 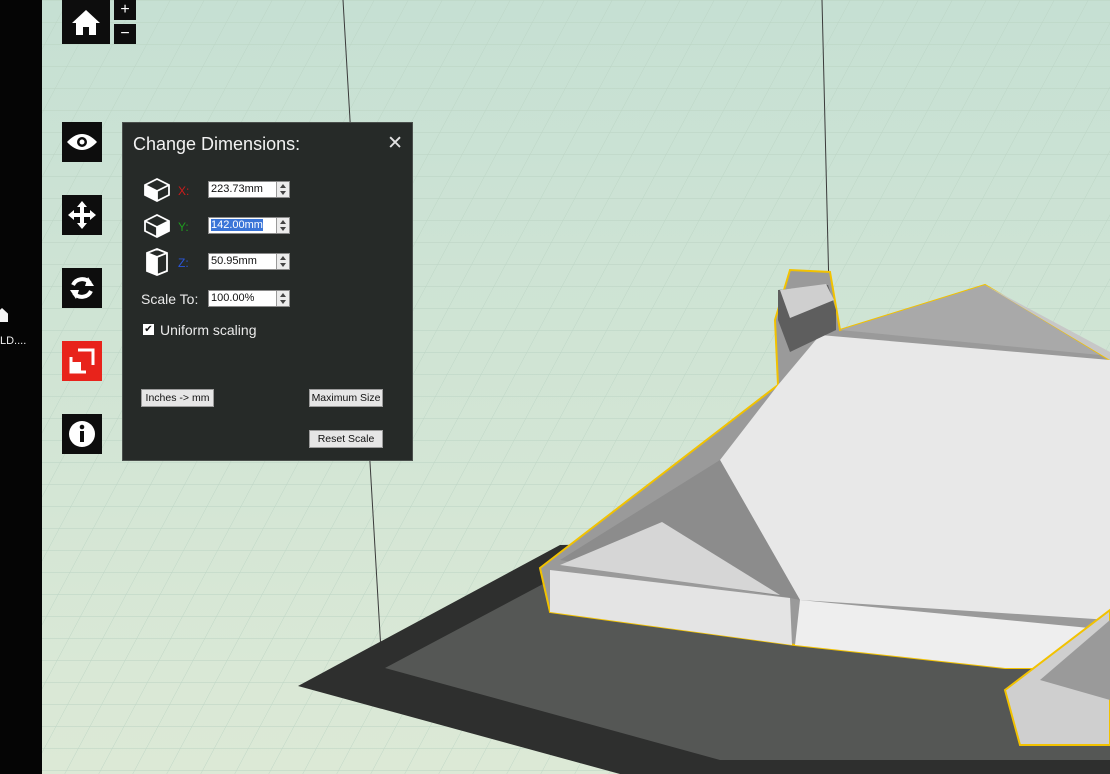 I want to click on x-dimension-field: 223.73mm, so click(x=249, y=189).